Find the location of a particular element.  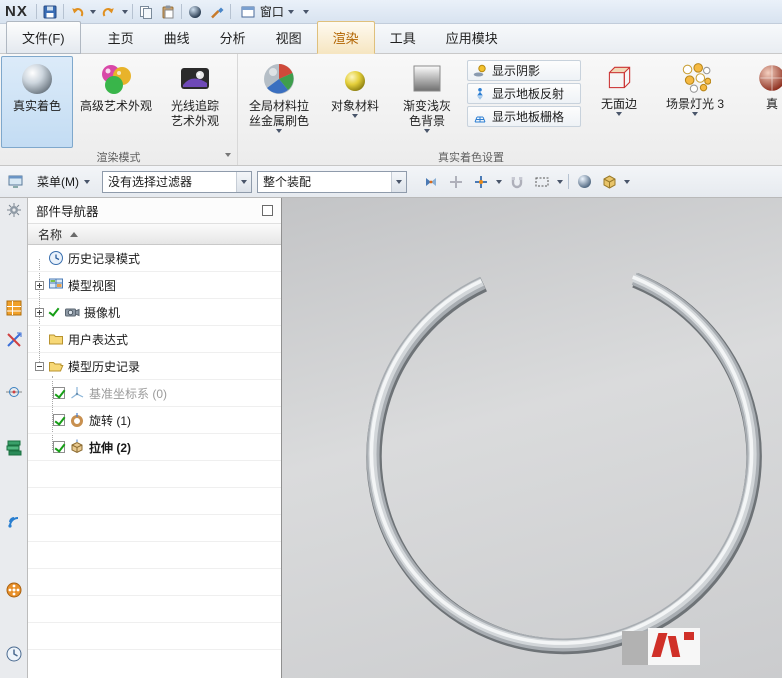

snap-point-icon is located at coordinates (481, 182).